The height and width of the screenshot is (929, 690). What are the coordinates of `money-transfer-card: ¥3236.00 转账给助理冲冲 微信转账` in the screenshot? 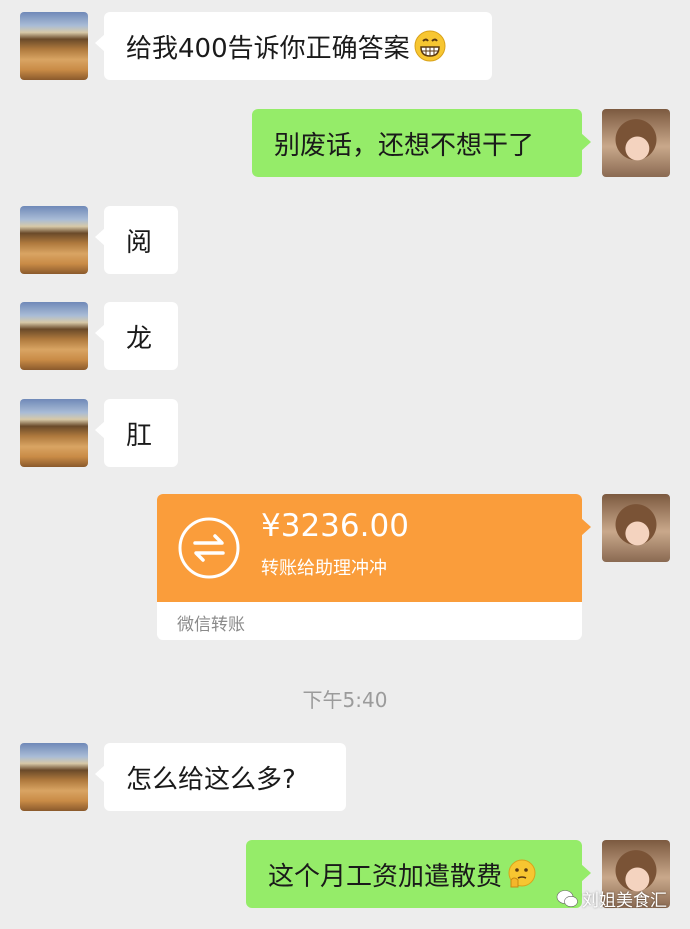 It's located at (374, 567).